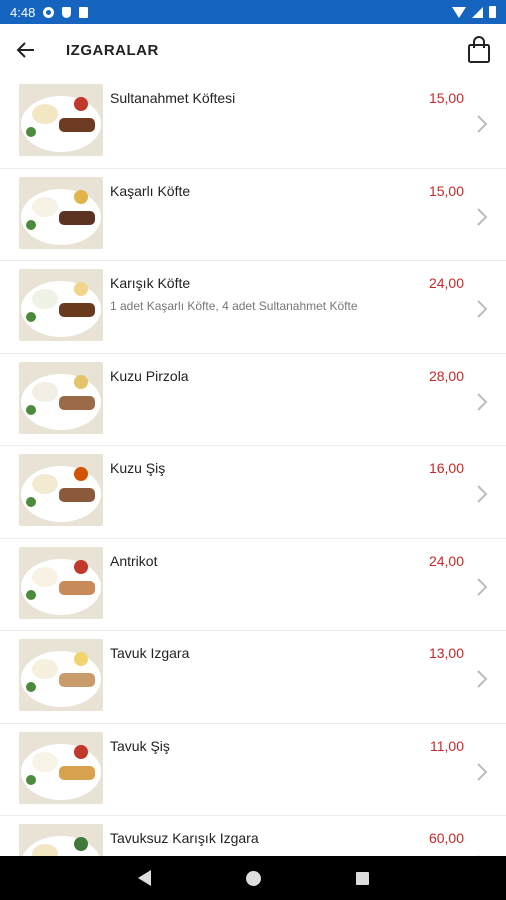 The image size is (506, 900). What do you see at coordinates (253, 677) in the screenshot?
I see `list-item: Tavuk Izgara 13,00` at bounding box center [253, 677].